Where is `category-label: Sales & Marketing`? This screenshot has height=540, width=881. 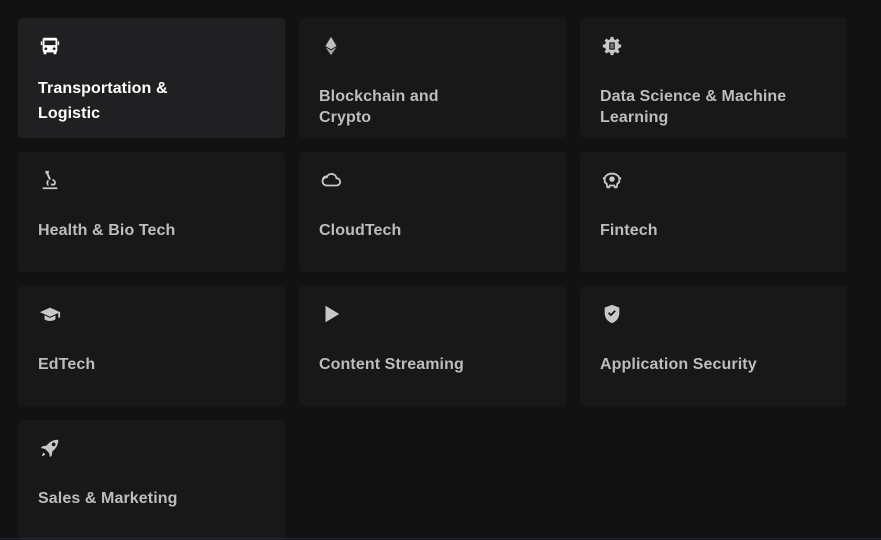
category-label: Sales & Marketing is located at coordinates (151, 498).